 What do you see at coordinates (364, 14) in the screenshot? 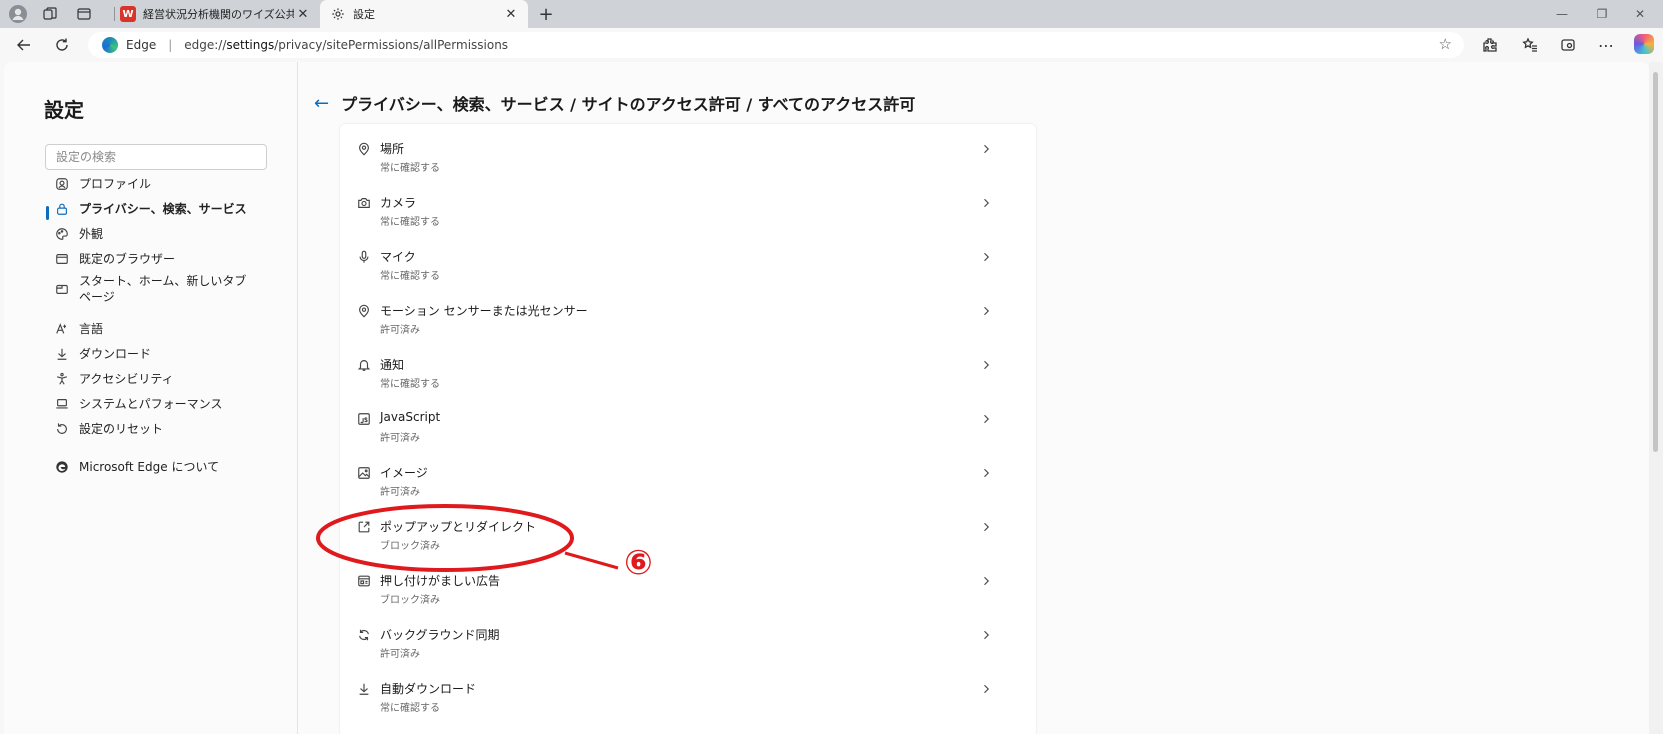
I see `tab-title: 設定` at bounding box center [364, 14].